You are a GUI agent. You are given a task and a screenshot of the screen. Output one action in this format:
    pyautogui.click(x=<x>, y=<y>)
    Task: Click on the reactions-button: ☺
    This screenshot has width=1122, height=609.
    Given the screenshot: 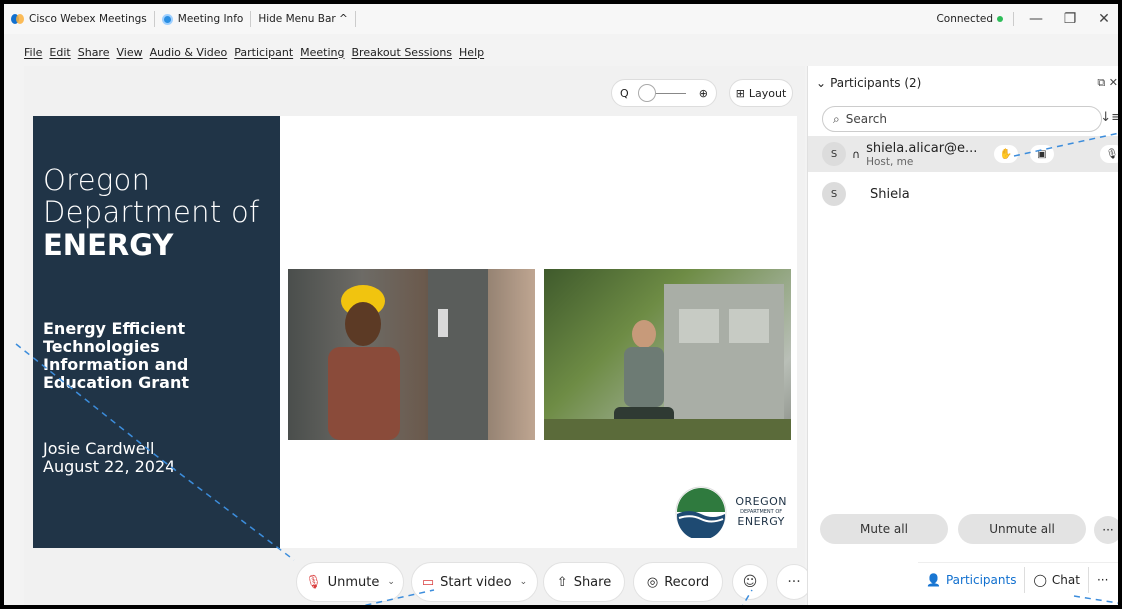 What is the action you would take?
    pyautogui.click(x=750, y=582)
    